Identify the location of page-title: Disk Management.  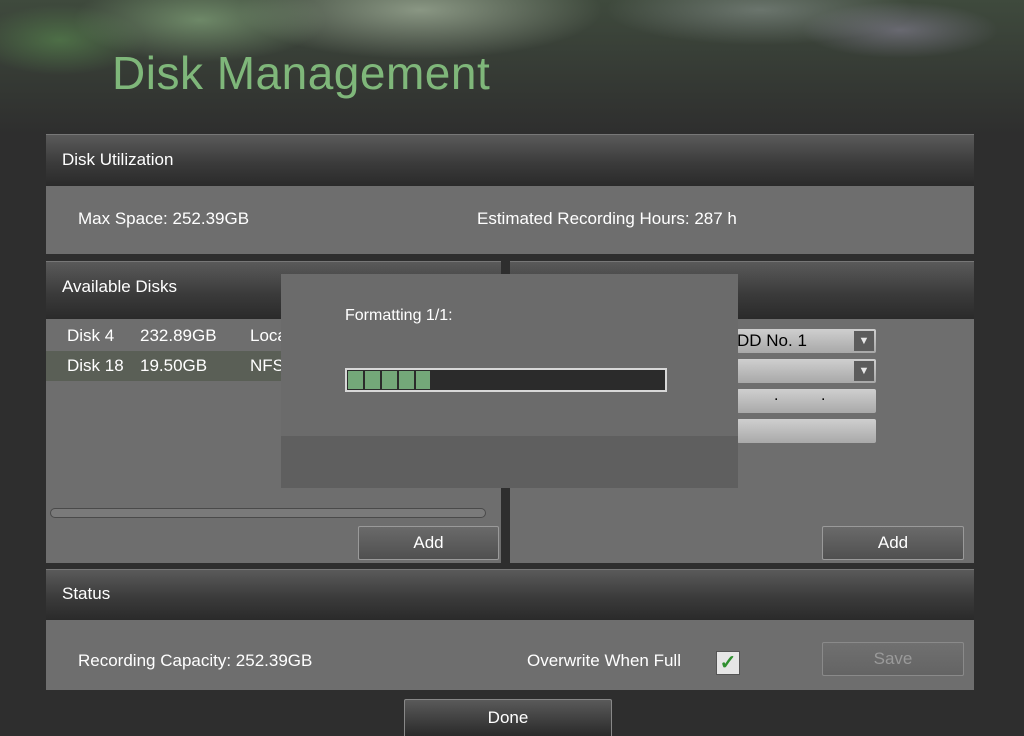
(301, 73).